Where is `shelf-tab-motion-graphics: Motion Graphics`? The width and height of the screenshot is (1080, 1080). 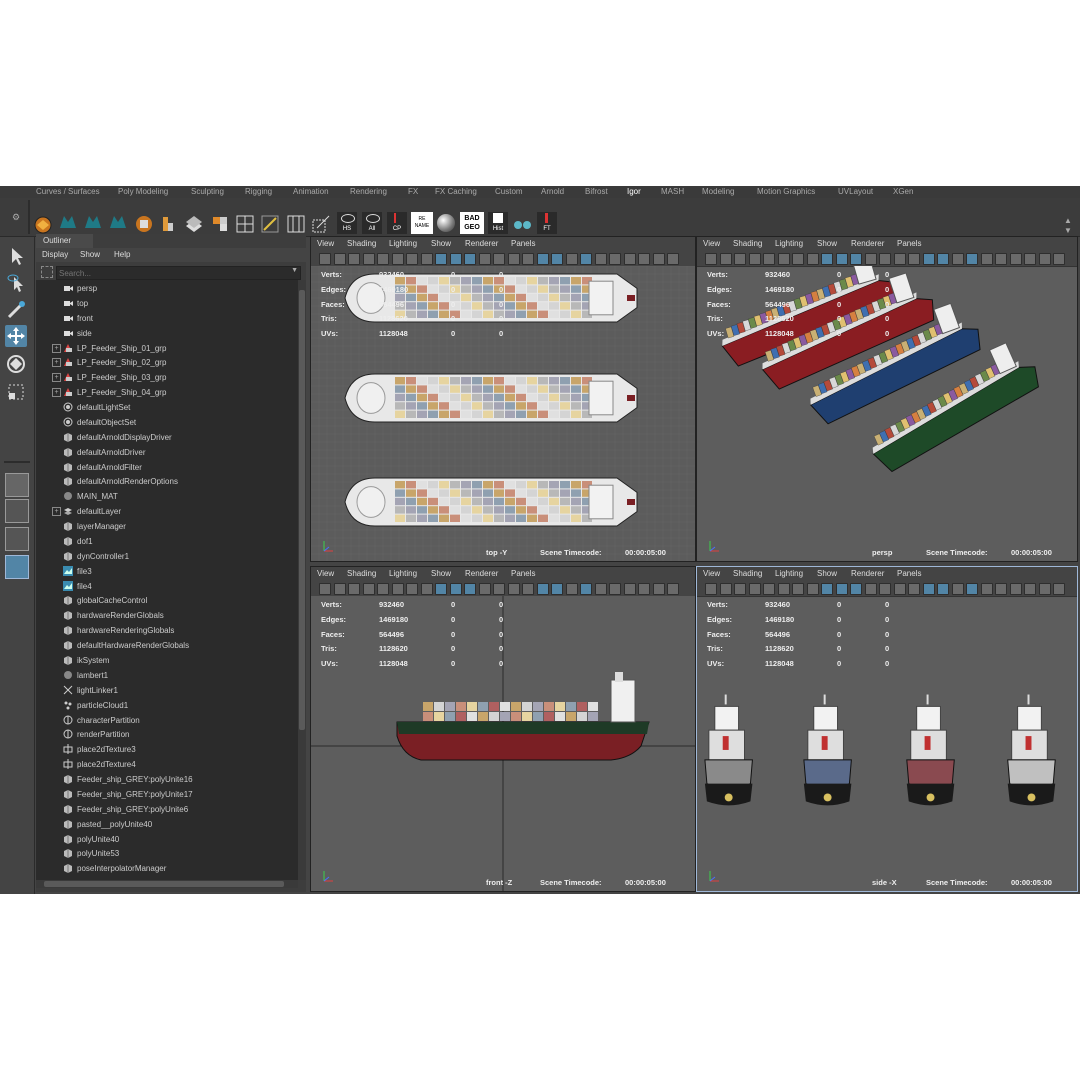
shelf-tab-motion-graphics: Motion Graphics is located at coordinates (786, 192).